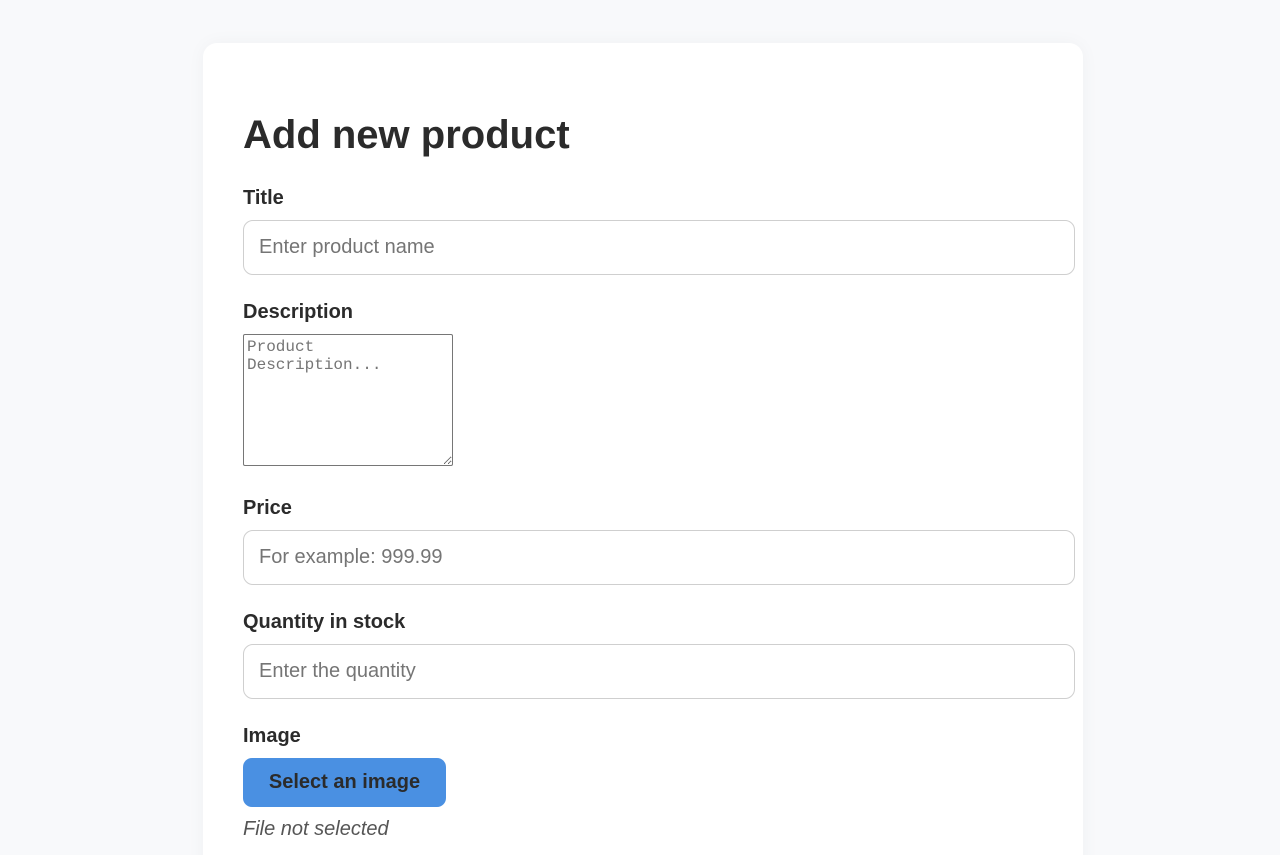  I want to click on description-textarea, so click(348, 400).